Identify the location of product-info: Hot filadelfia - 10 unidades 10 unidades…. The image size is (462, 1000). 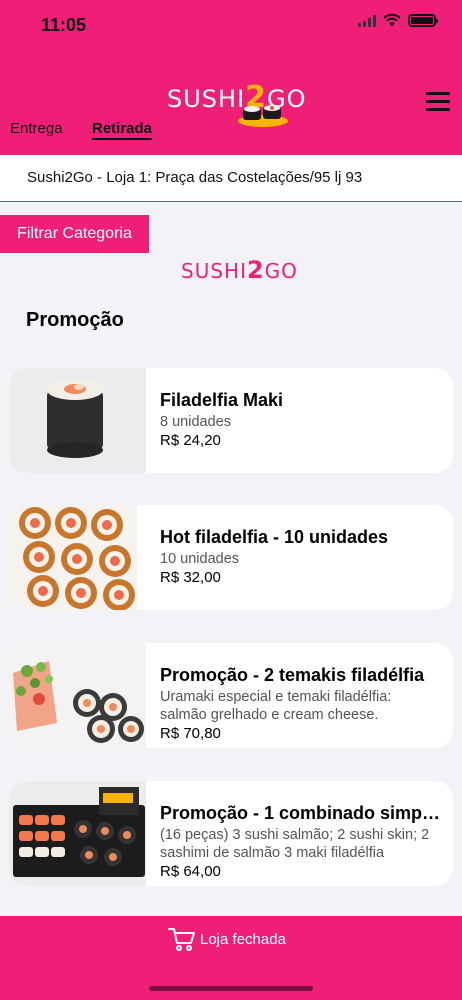
(299, 557).